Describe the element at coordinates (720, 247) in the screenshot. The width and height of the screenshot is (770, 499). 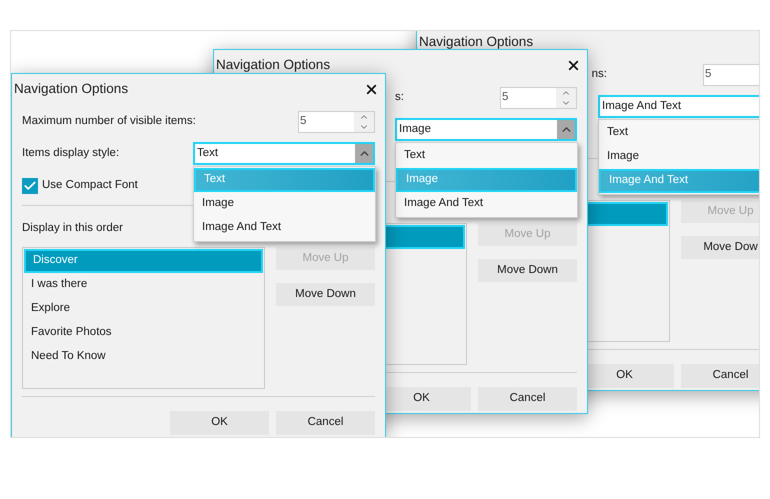
I see `move-down-button: Move Dow` at that location.